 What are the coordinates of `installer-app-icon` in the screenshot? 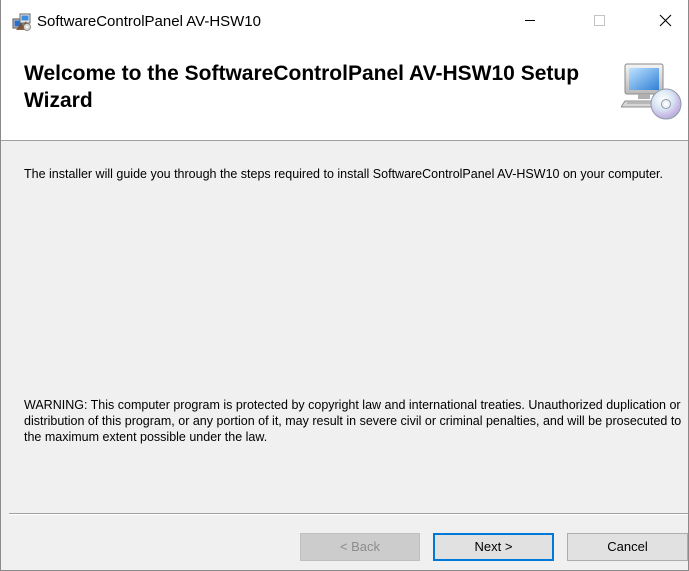 It's located at (22, 22).